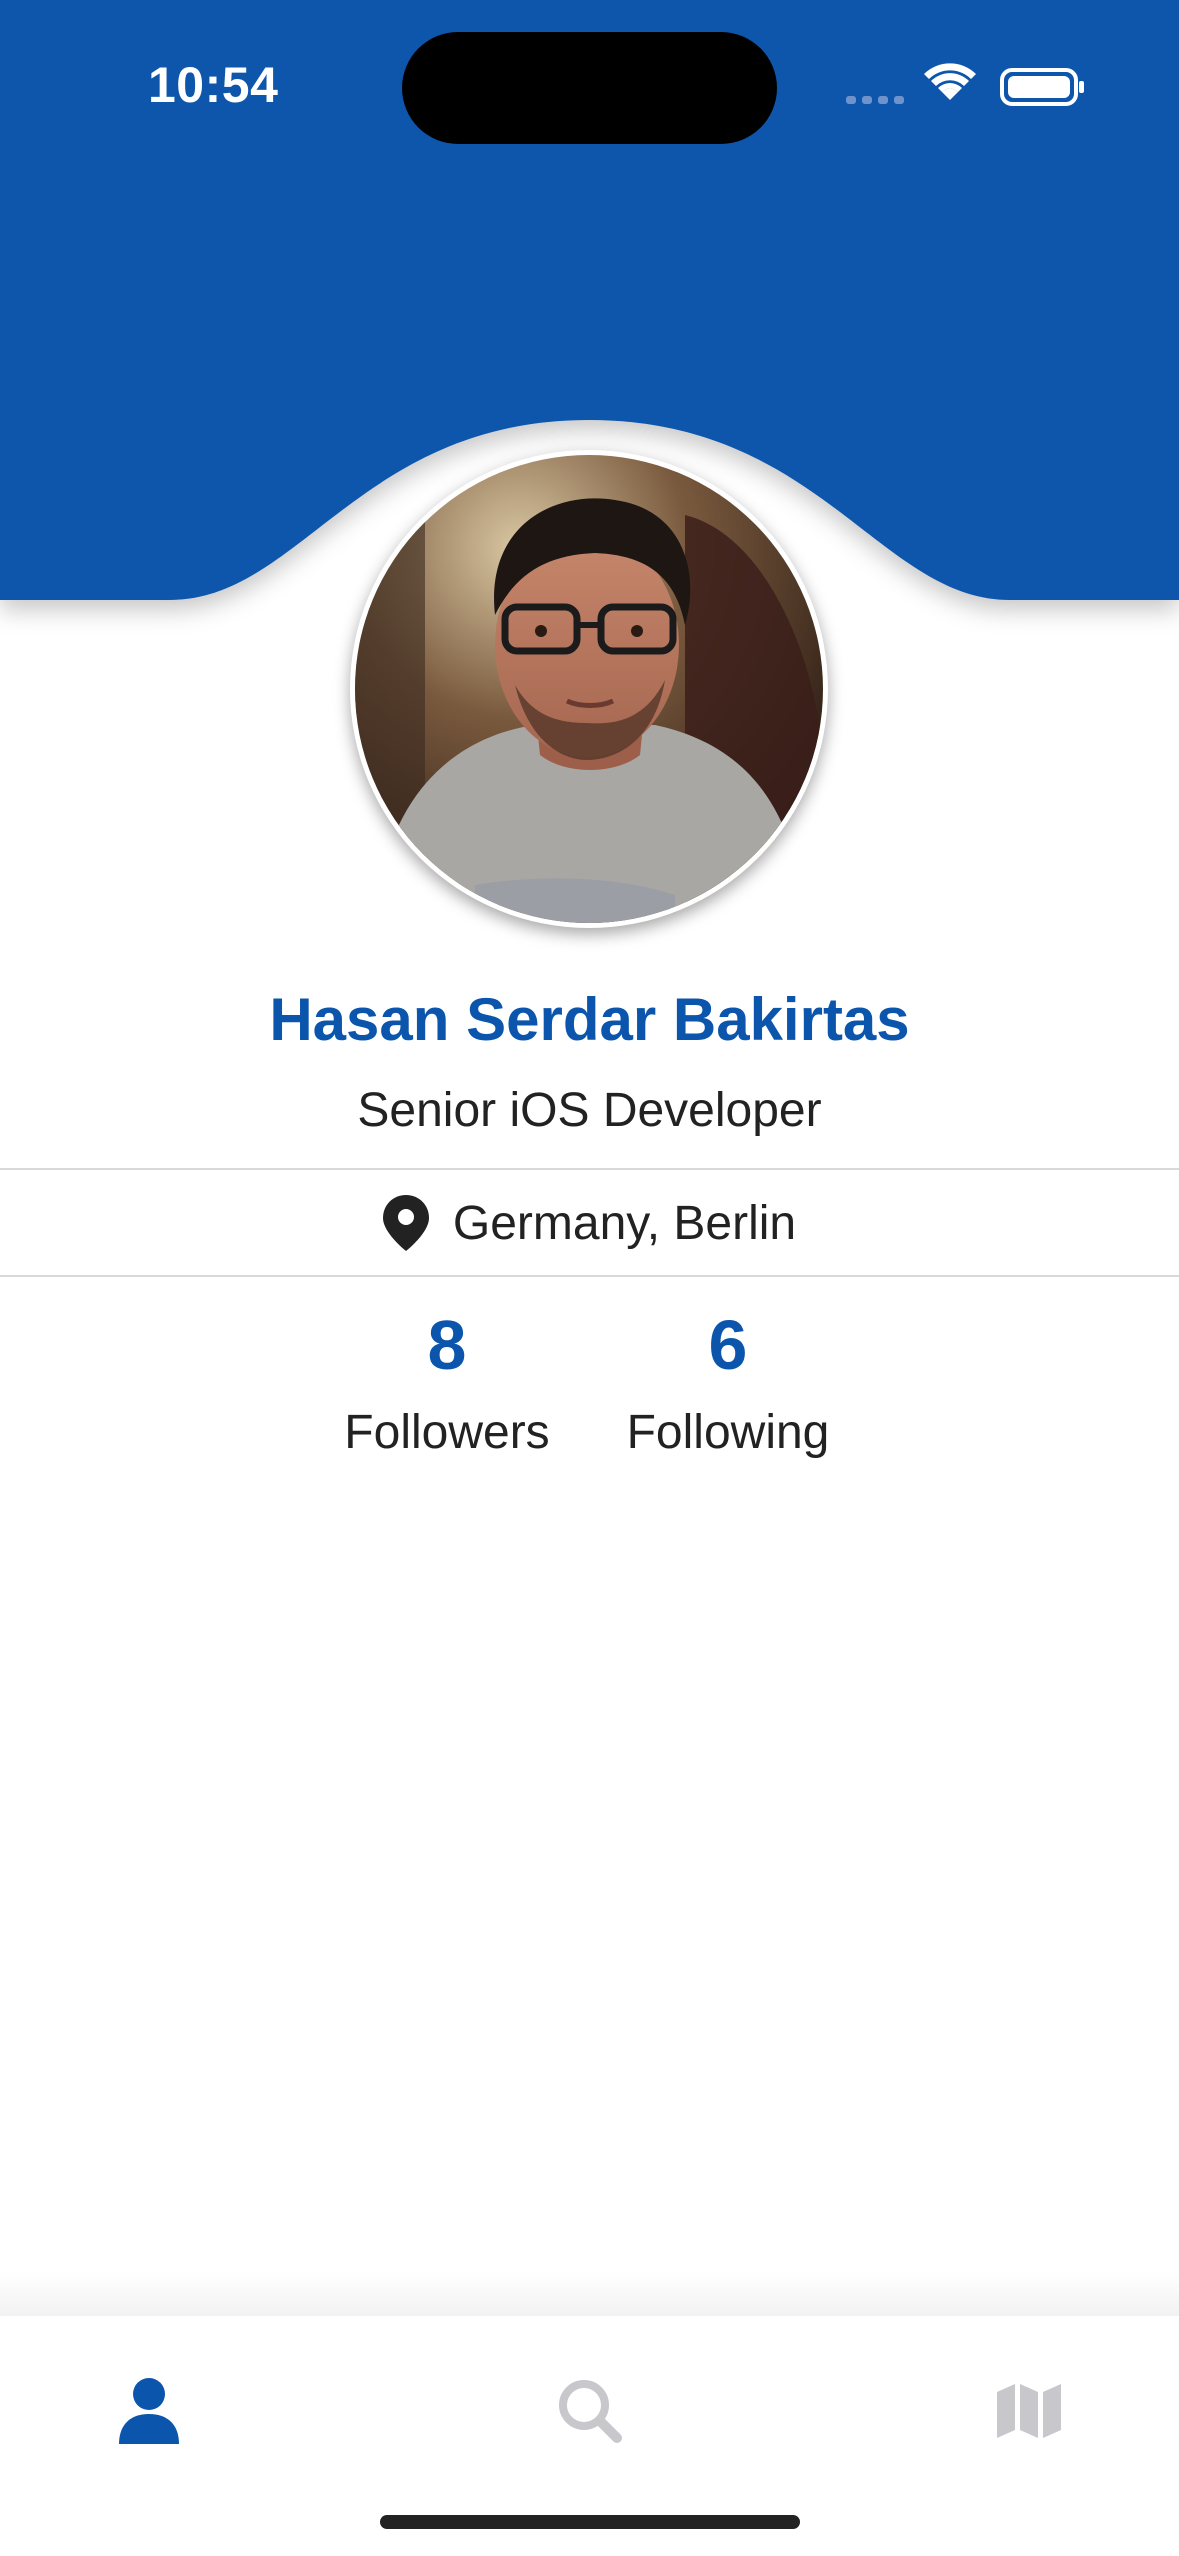 The height and width of the screenshot is (2556, 1179). What do you see at coordinates (589, 2293) in the screenshot?
I see `tab-bar-shadow` at bounding box center [589, 2293].